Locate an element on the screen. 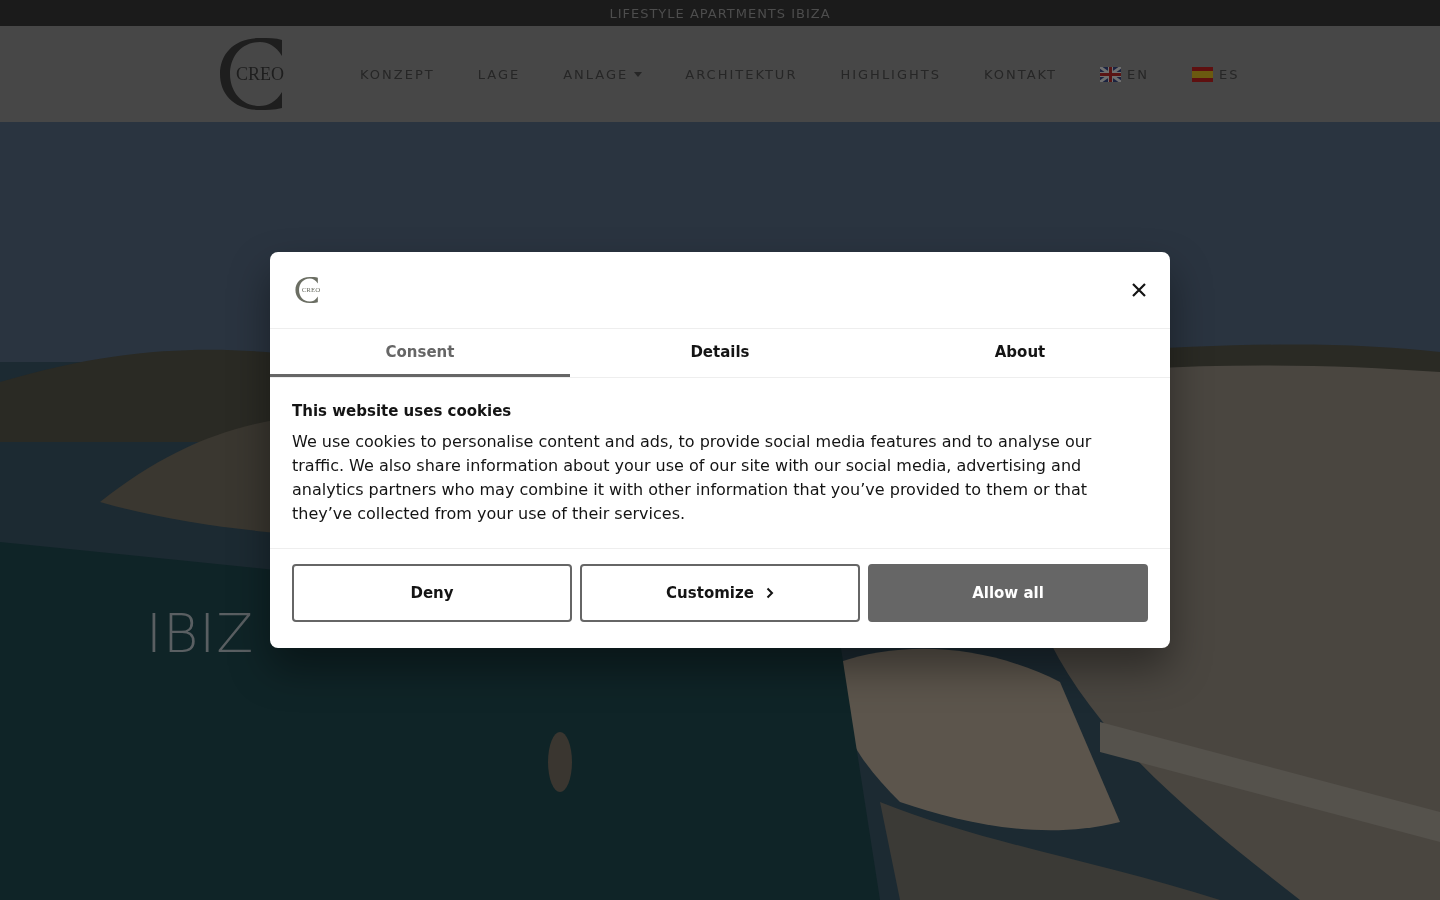  customize-button: Customize is located at coordinates (720, 593).